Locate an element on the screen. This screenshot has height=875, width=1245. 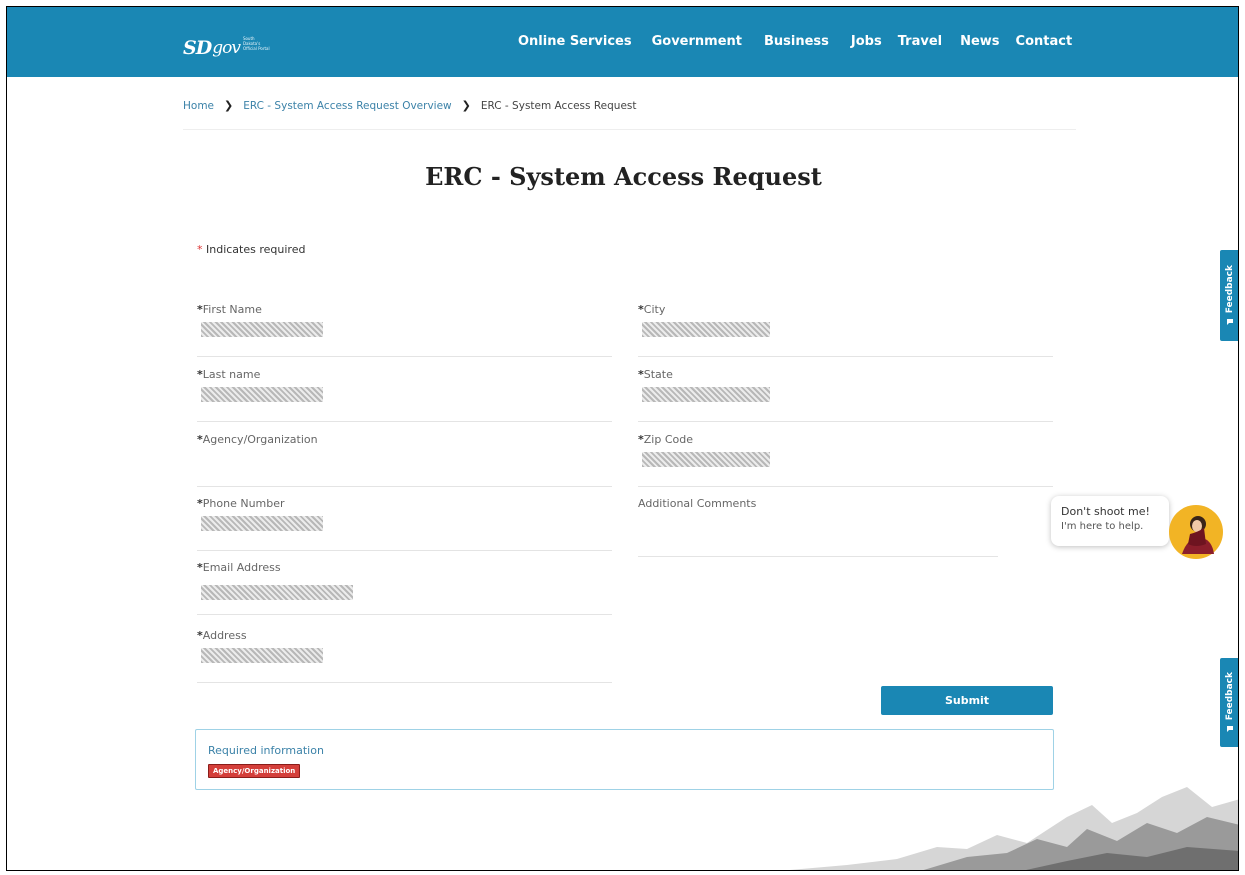
address-label: *Address is located at coordinates (222, 636).